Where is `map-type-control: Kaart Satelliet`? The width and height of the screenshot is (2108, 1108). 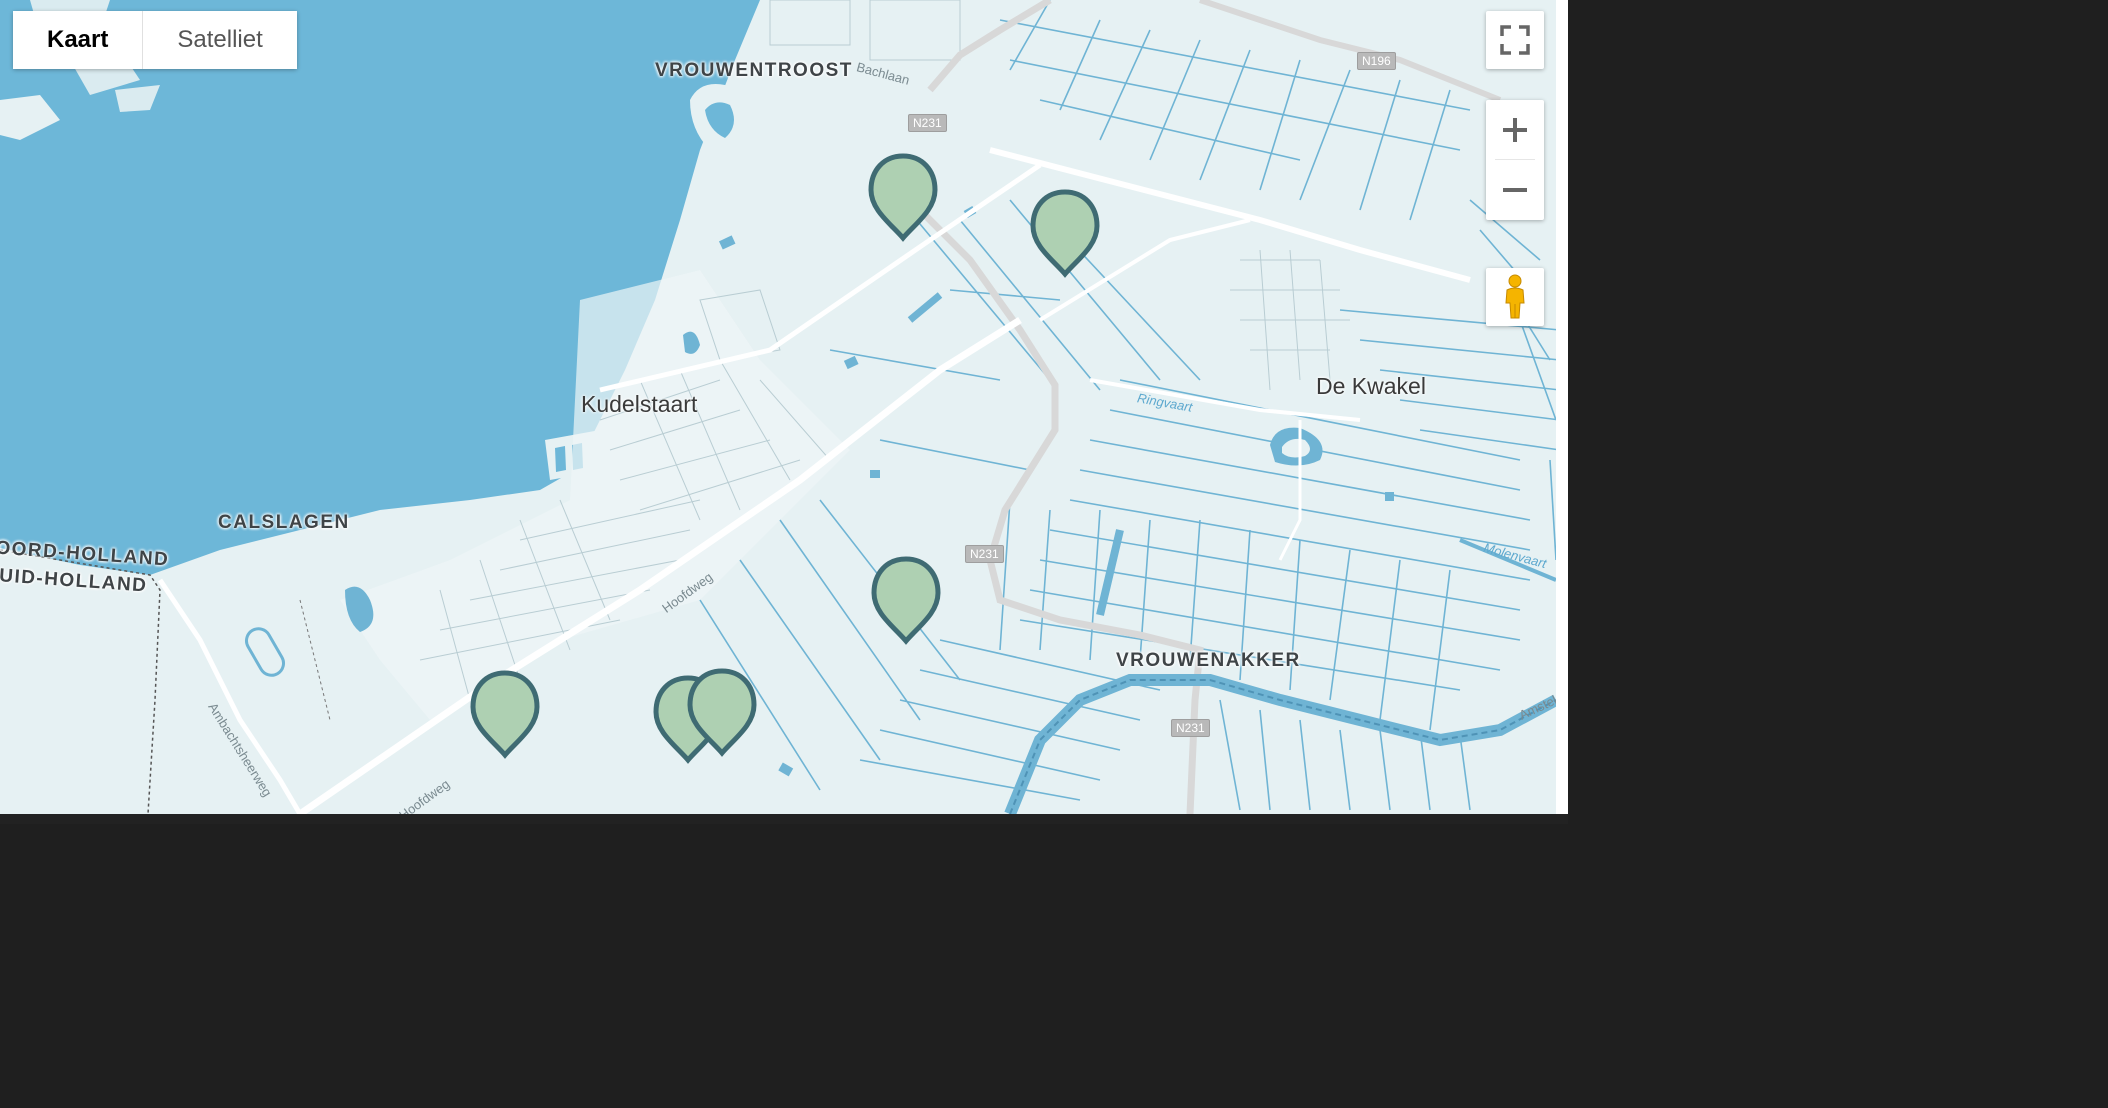 map-type-control: Kaart Satelliet is located at coordinates (155, 40).